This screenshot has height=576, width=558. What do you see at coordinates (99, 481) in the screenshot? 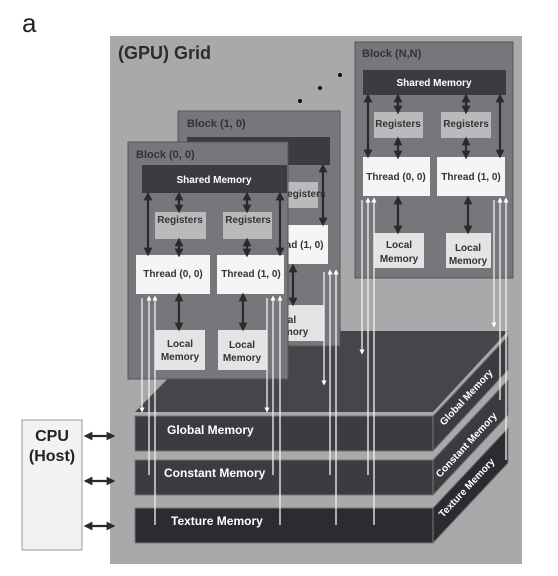
I see `host-memory-arrows` at bounding box center [99, 481].